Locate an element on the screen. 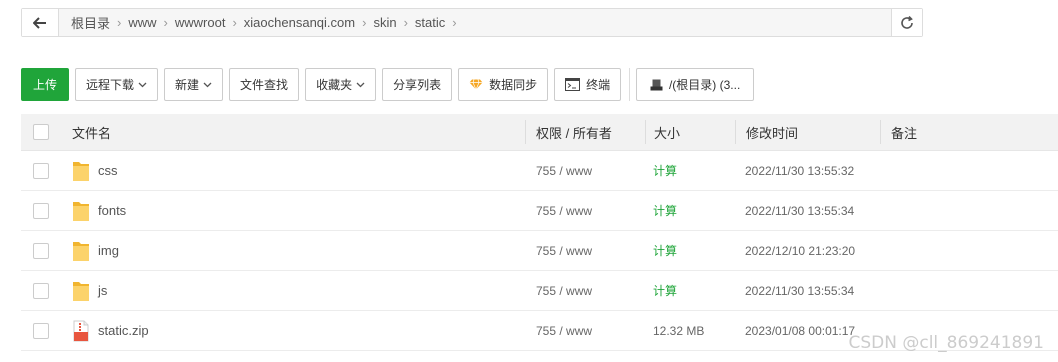 This screenshot has width=1058, height=362. disk-icon is located at coordinates (656, 85).